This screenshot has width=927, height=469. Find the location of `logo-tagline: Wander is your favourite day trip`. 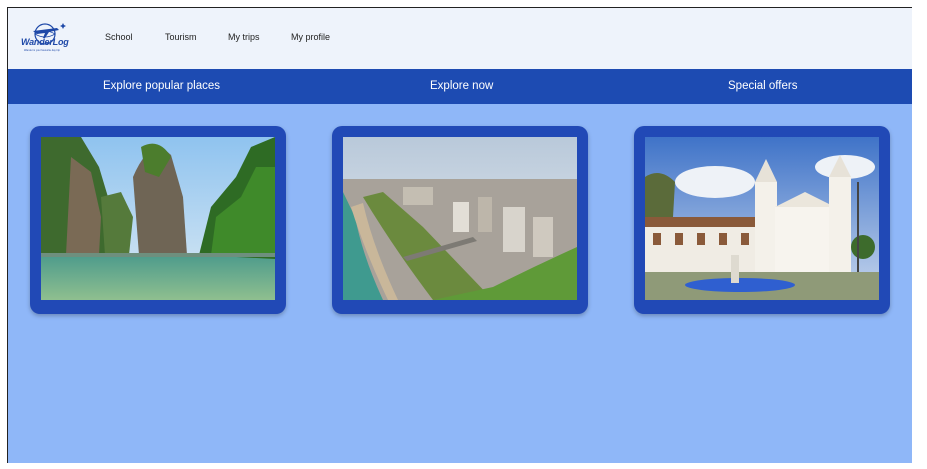

logo-tagline: Wander is your favourite day trip is located at coordinates (42, 50).